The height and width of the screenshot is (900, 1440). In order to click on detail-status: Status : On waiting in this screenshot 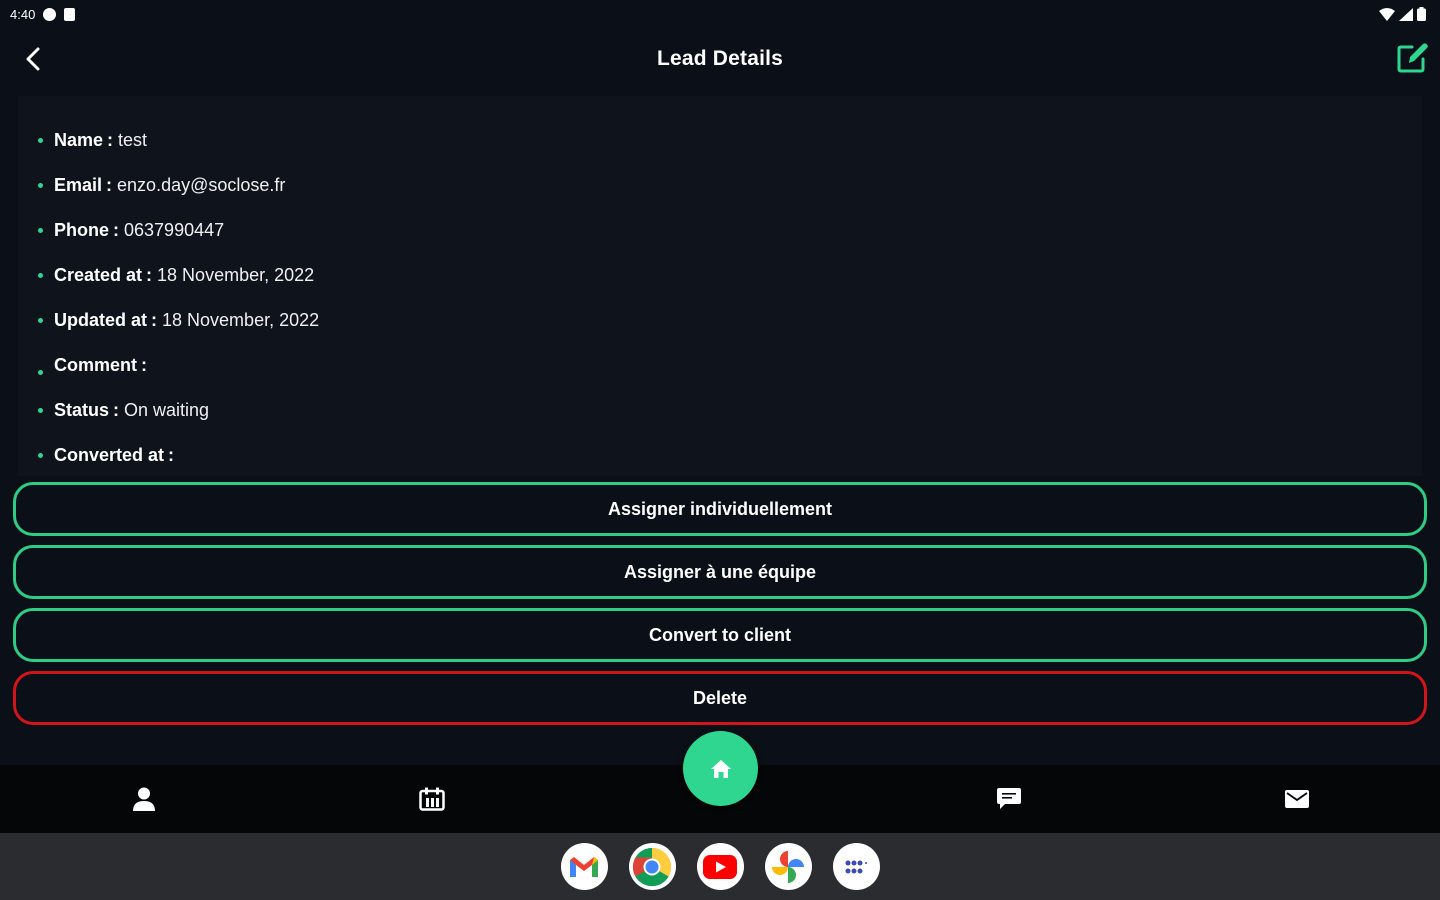, I will do `click(123, 410)`.